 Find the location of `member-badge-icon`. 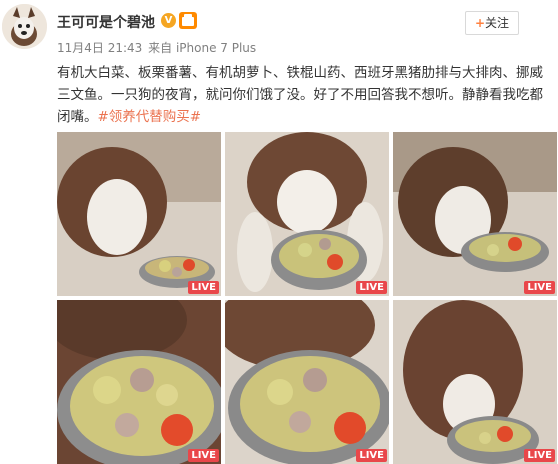

member-badge-icon is located at coordinates (188, 20).